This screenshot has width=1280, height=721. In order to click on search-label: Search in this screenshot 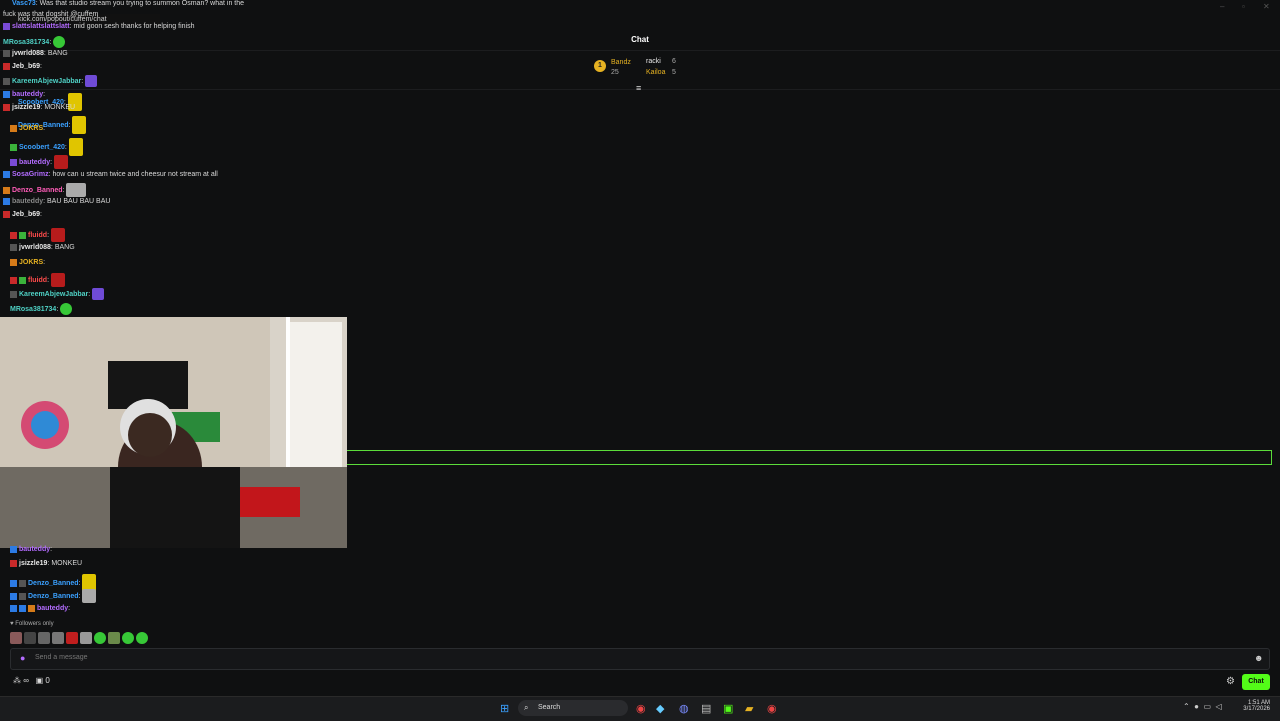, I will do `click(549, 707)`.